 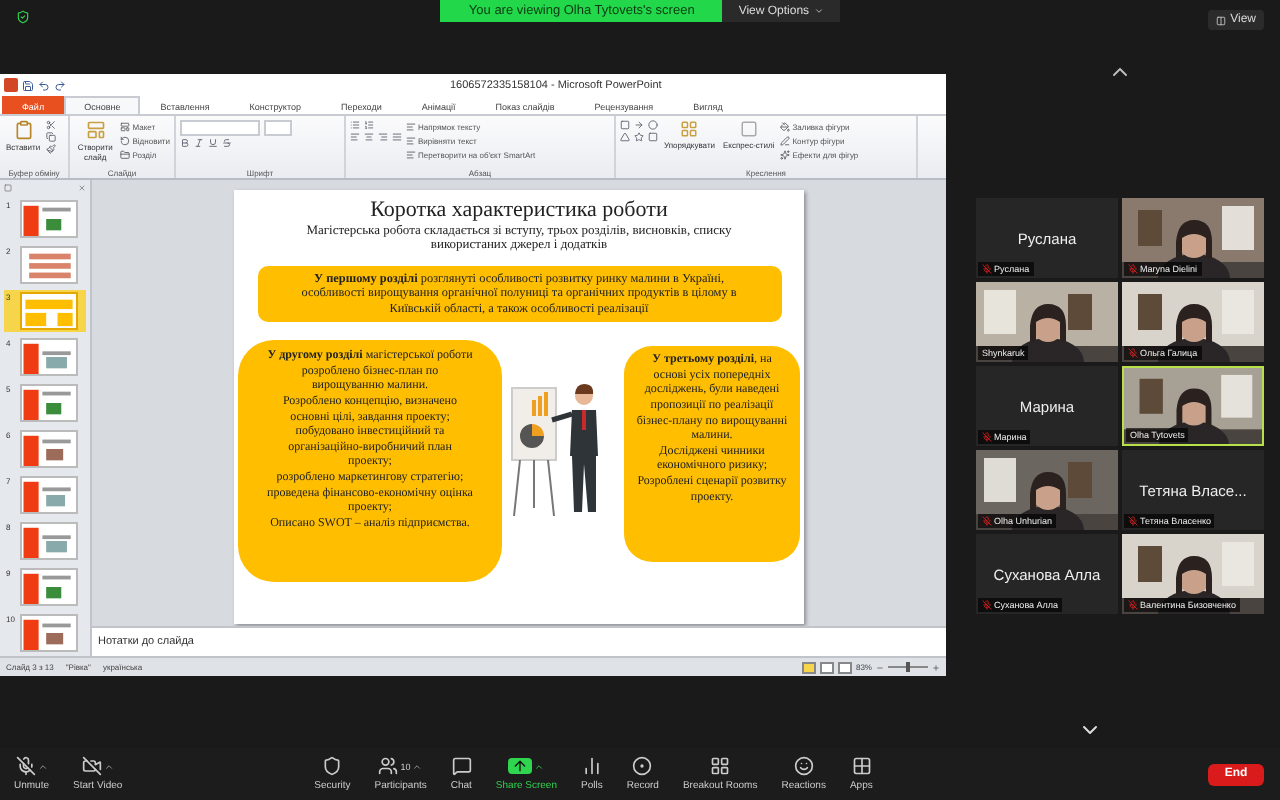 What do you see at coordinates (213, 143) in the screenshot?
I see `underline-icon` at bounding box center [213, 143].